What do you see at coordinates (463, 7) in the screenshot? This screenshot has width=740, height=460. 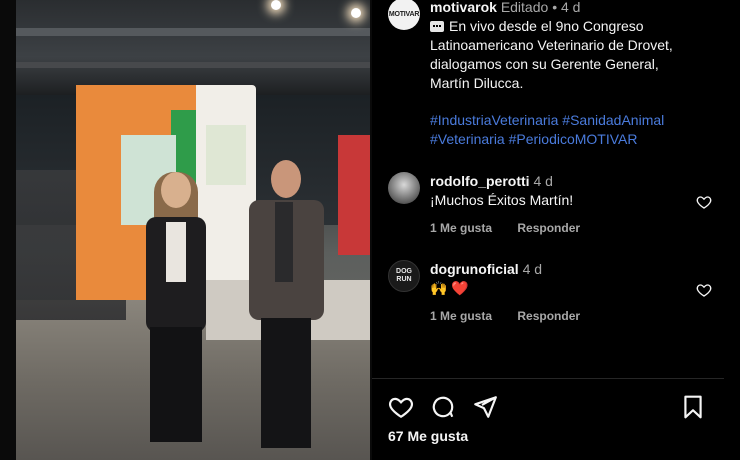 I see `author-username: motivarok` at bounding box center [463, 7].